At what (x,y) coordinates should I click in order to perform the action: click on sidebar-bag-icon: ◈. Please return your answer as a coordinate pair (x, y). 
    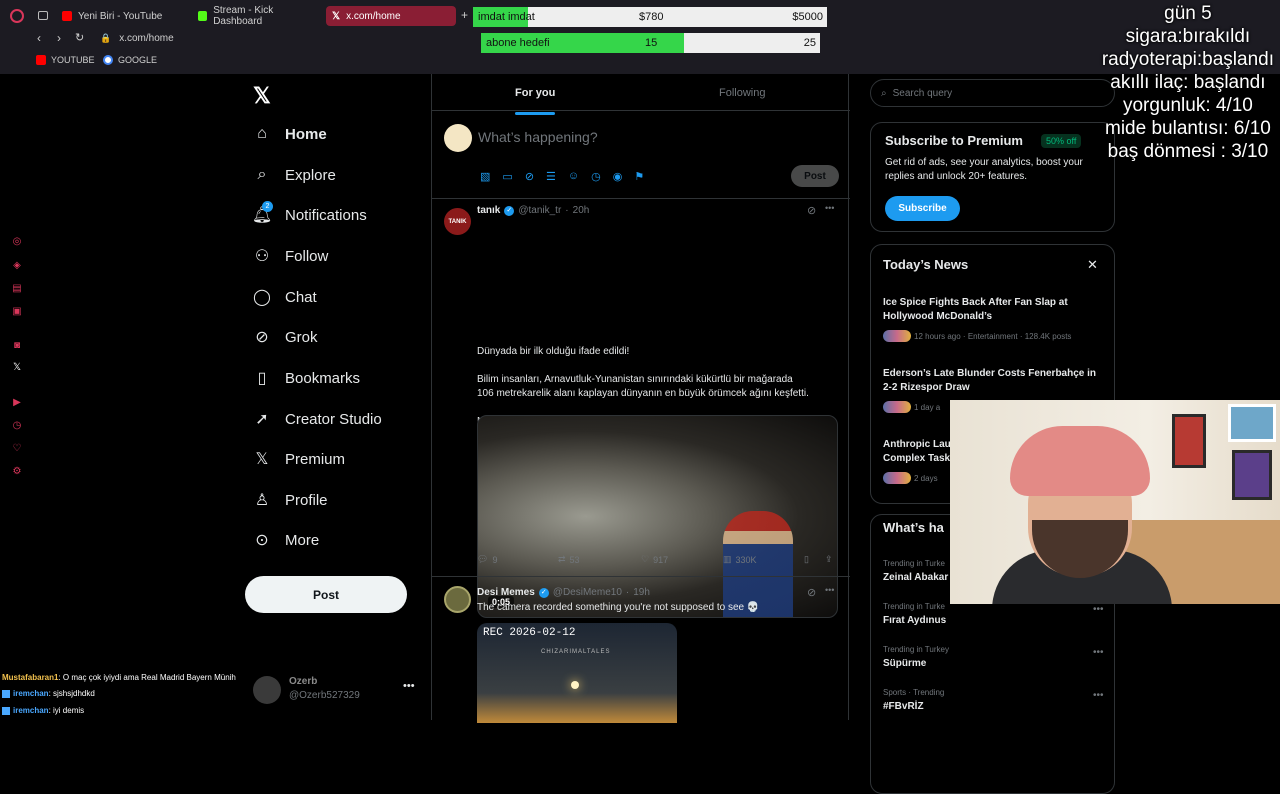
    Looking at the image, I should click on (17, 265).